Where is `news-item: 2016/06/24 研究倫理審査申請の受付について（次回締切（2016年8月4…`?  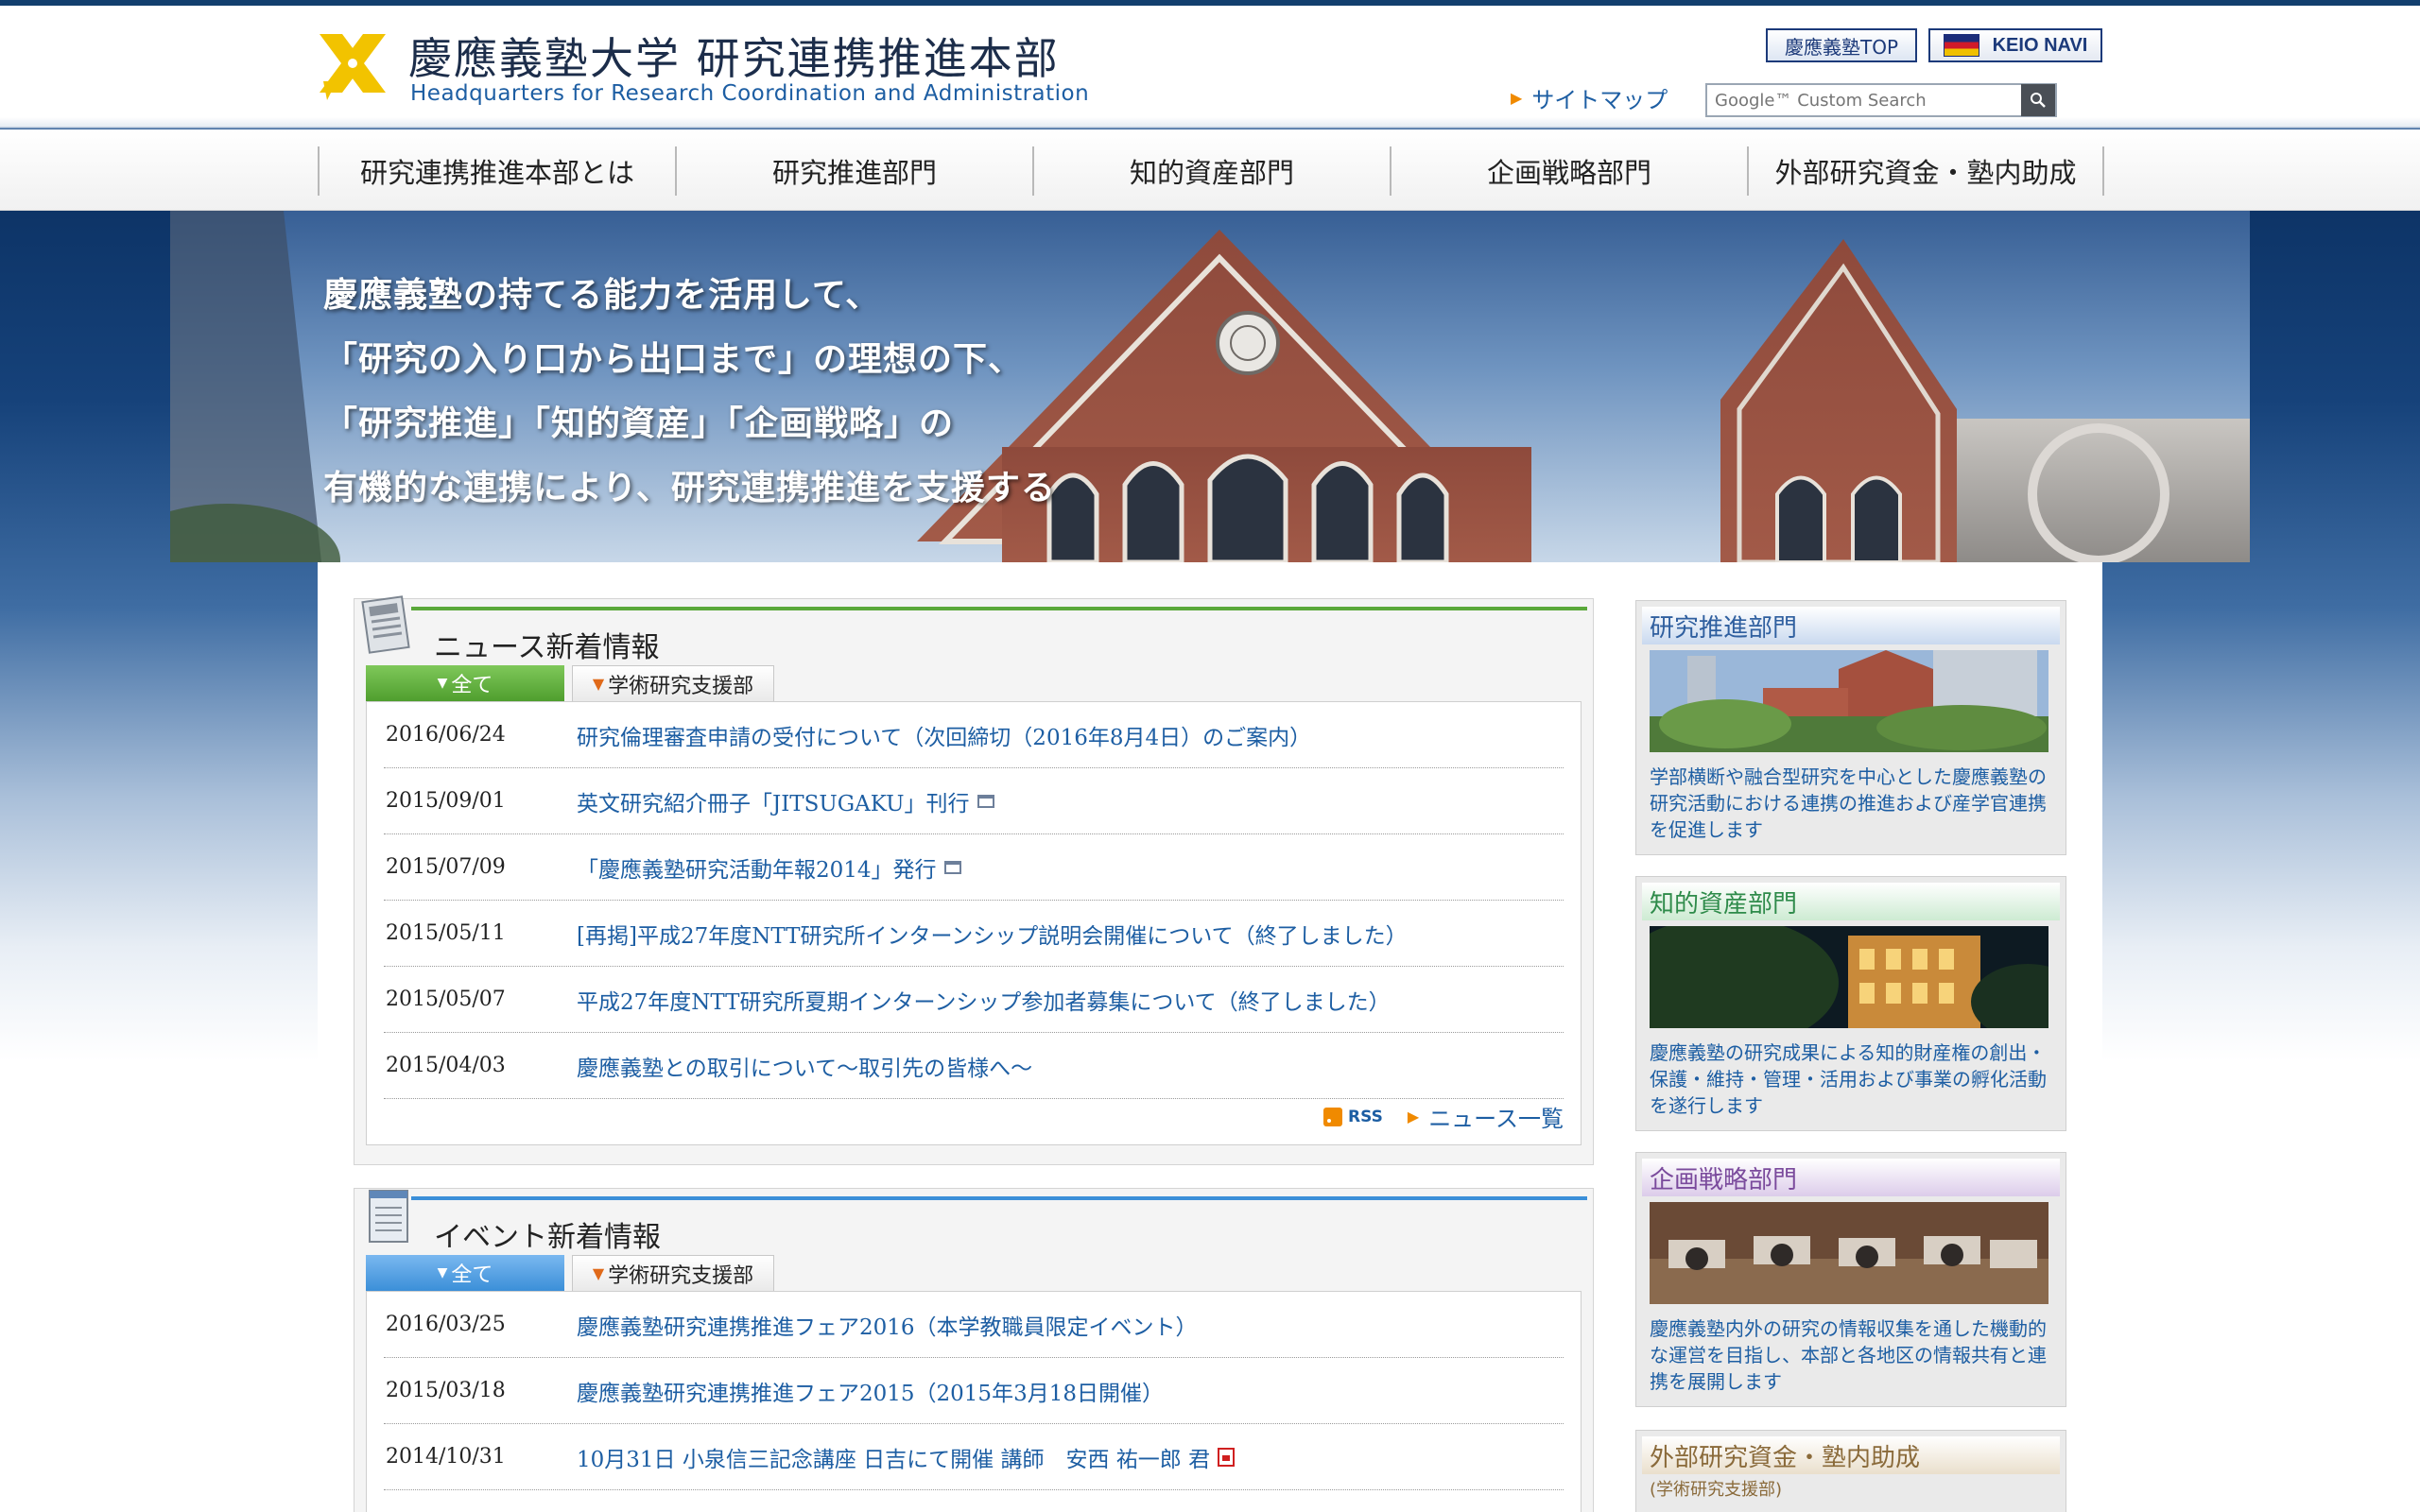 news-item: 2016/06/24 研究倫理審査申請の受付について（次回締切（2016年8月4… is located at coordinates (974, 735).